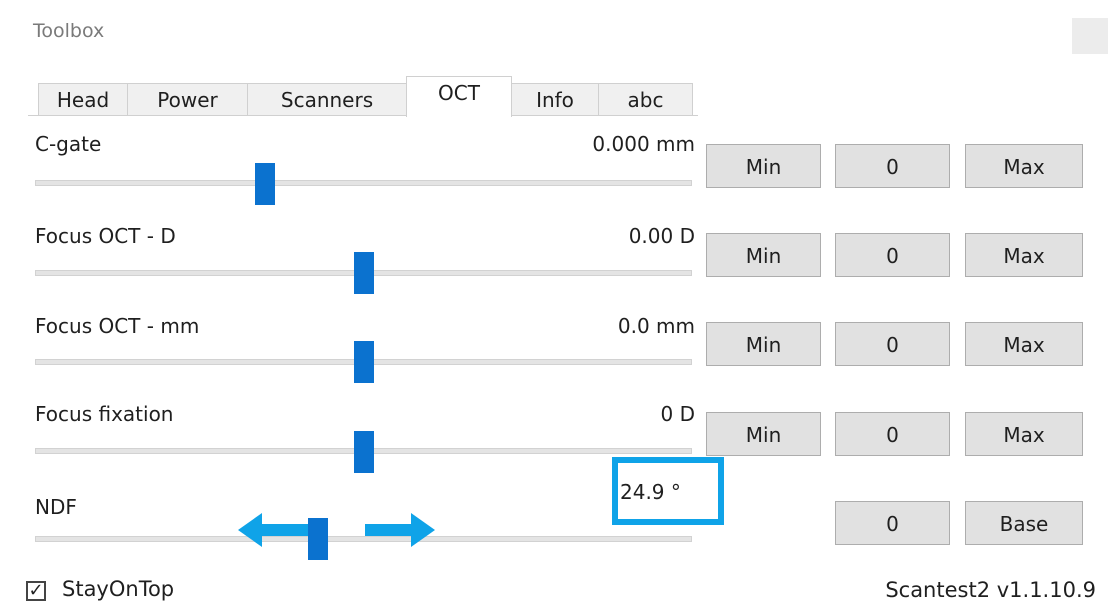 This screenshot has width=1108, height=609. What do you see at coordinates (1024, 523) in the screenshot?
I see `ndf-base-button: Base` at bounding box center [1024, 523].